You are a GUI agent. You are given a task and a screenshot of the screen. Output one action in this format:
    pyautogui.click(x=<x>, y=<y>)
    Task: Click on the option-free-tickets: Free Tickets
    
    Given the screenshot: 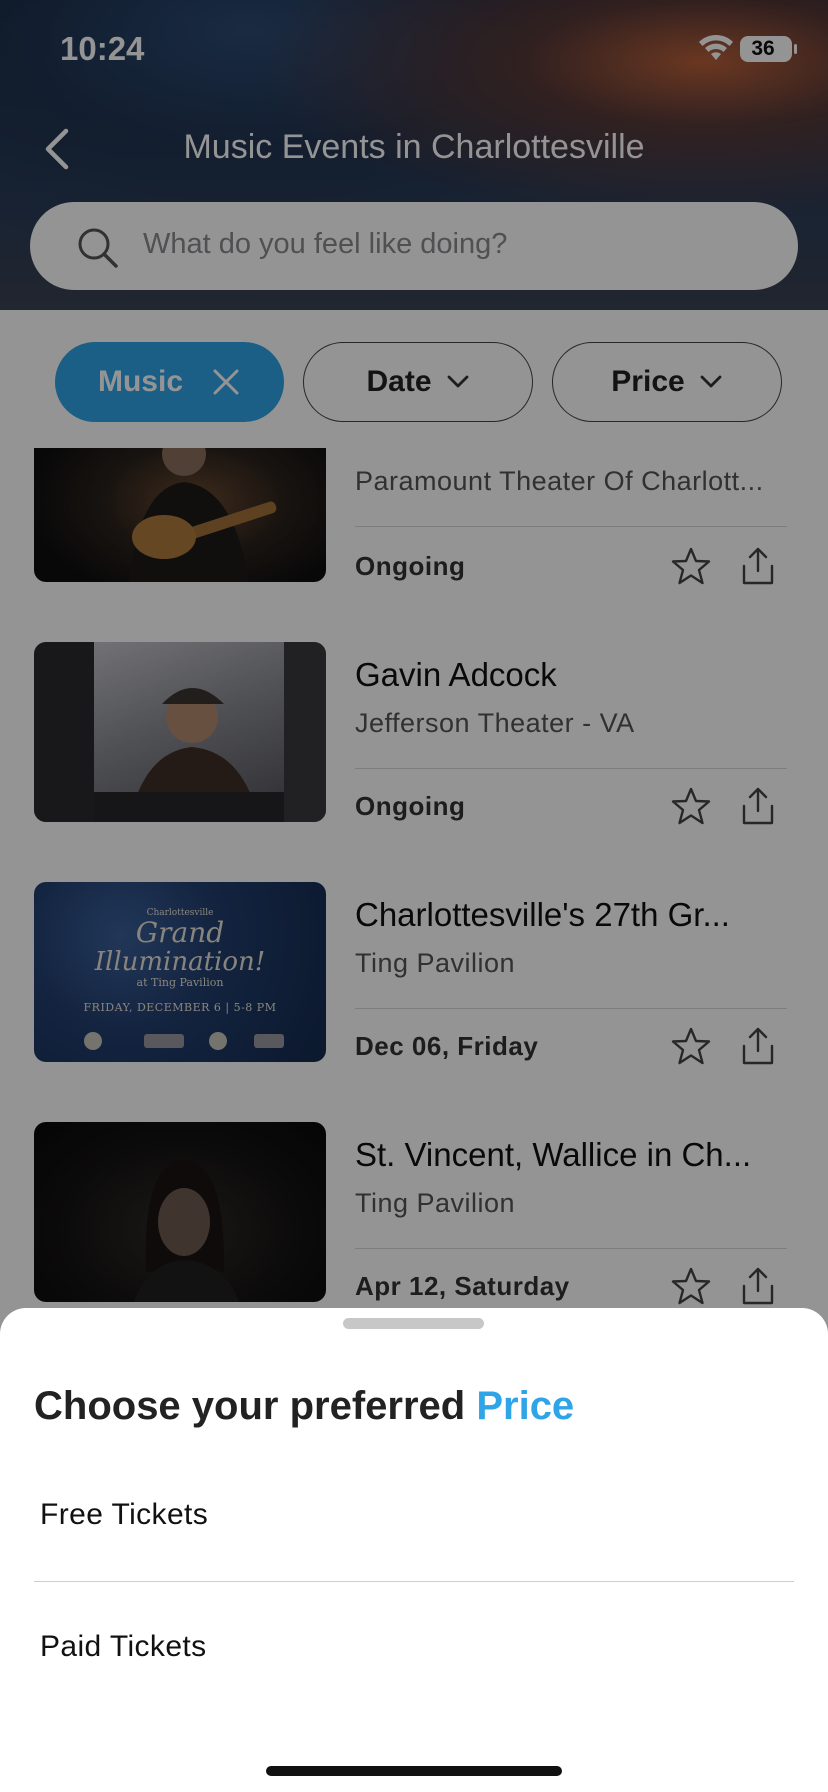 What is the action you would take?
    pyautogui.click(x=124, y=1515)
    